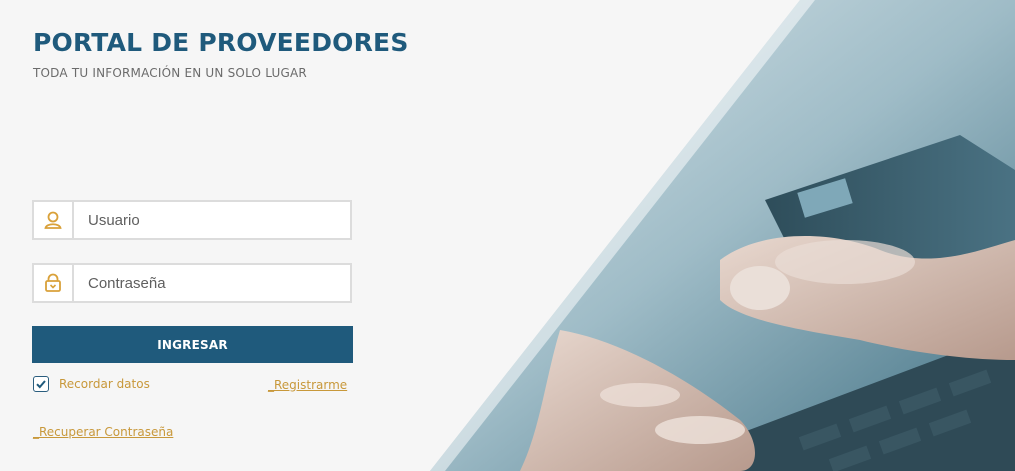  Describe the element at coordinates (307, 385) in the screenshot. I see `register-link: _Registrarme` at that location.